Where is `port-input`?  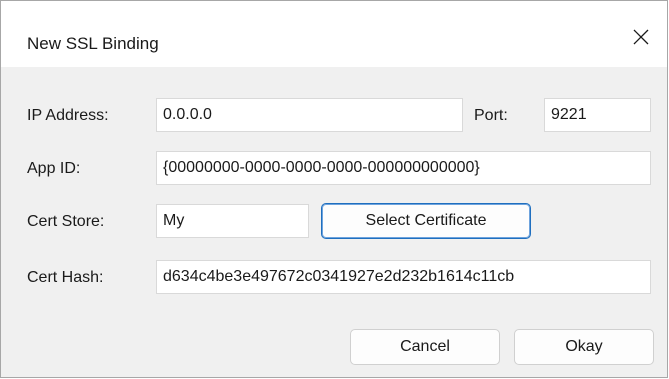
port-input is located at coordinates (597, 115).